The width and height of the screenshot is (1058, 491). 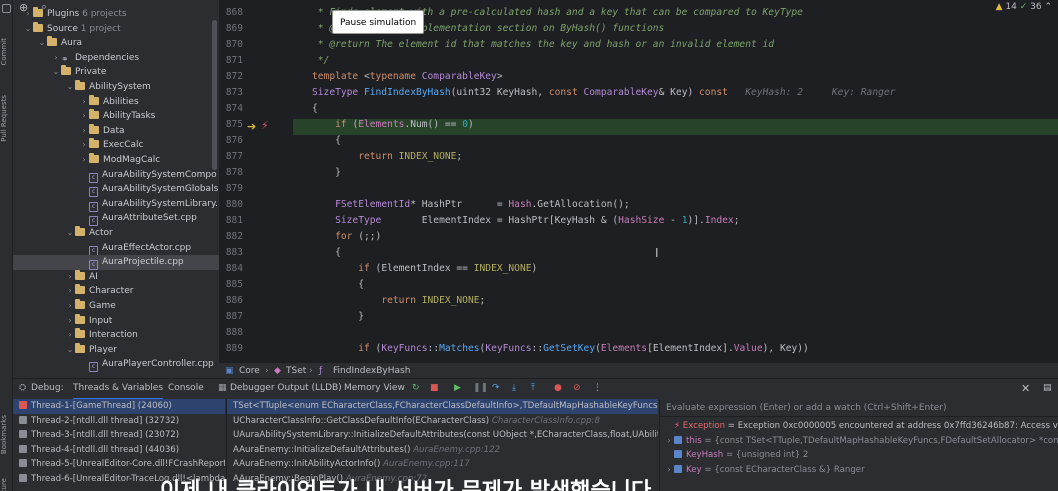 I want to click on more-options-icon: ⋮, so click(x=597, y=388).